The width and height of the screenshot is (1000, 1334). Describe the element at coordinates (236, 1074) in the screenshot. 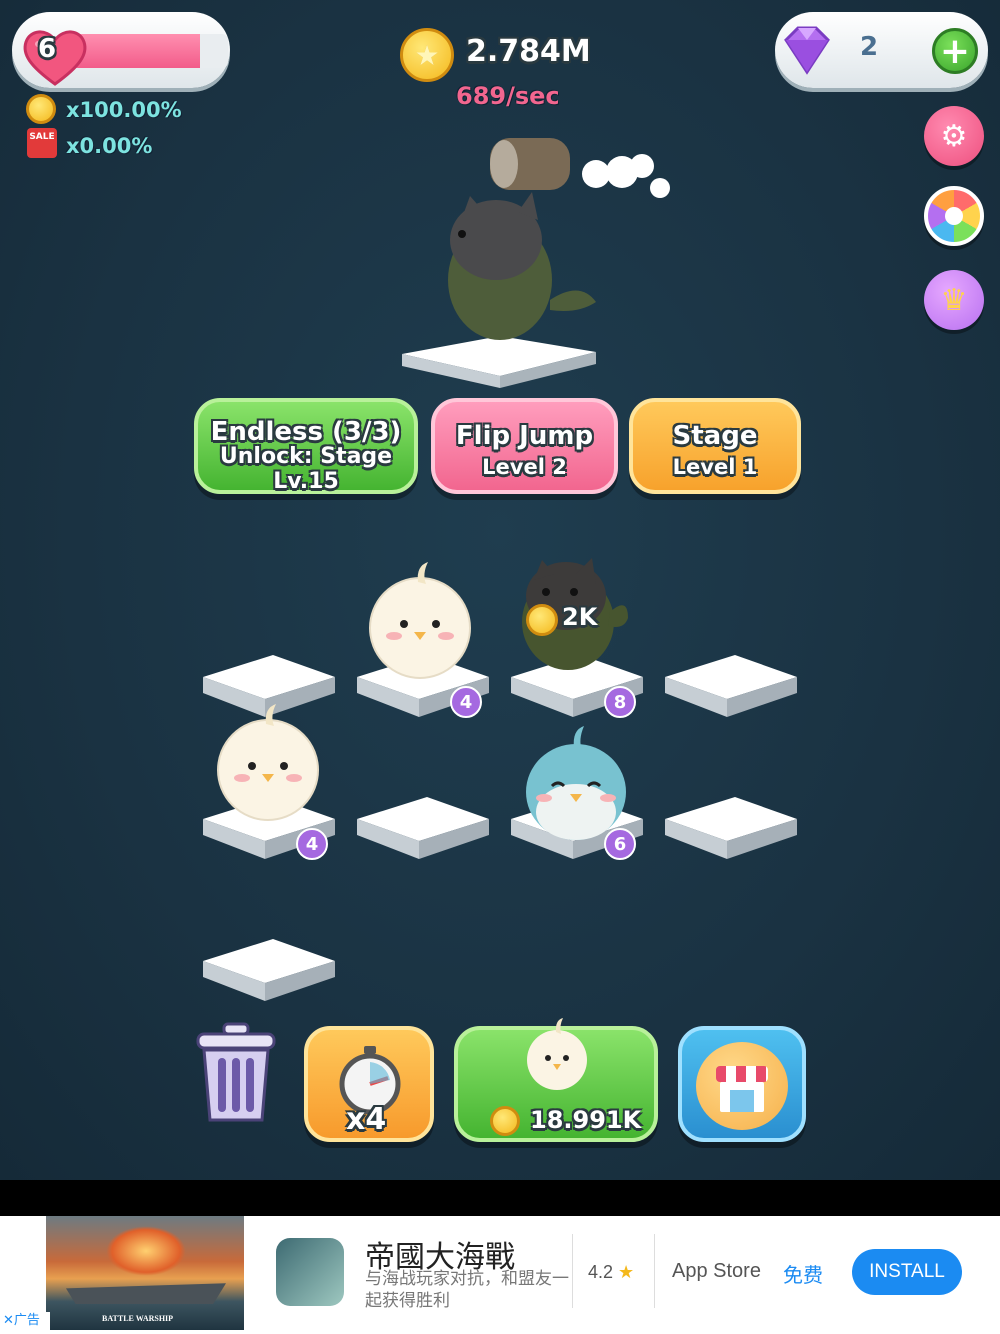

I see `trash-button` at that location.